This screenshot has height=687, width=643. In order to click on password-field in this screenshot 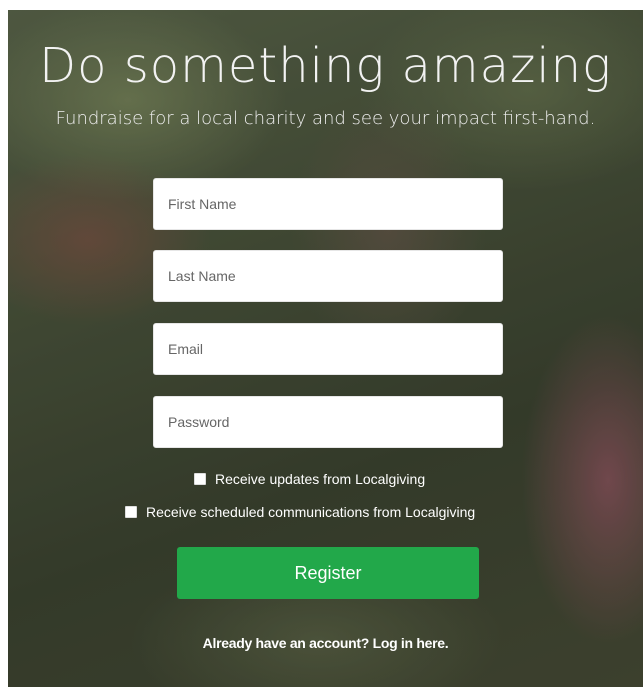, I will do `click(328, 422)`.